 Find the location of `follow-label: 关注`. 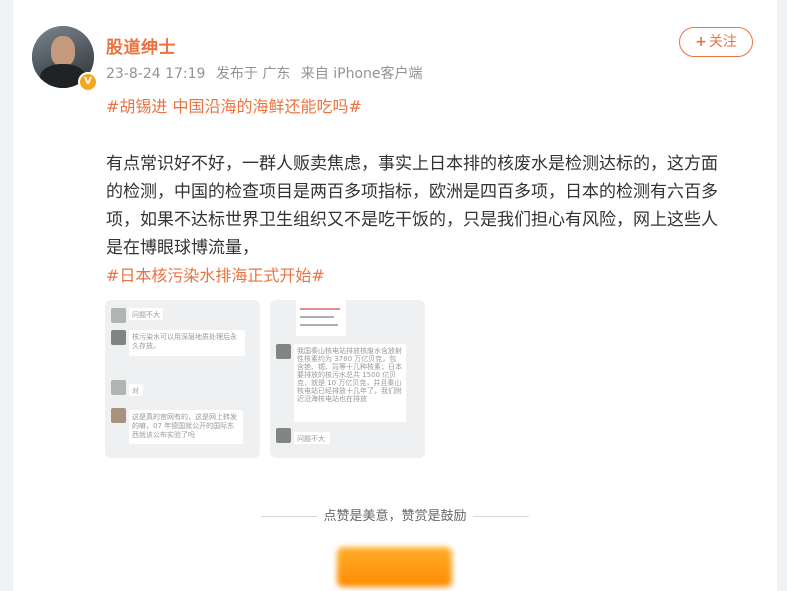

follow-label: 关注 is located at coordinates (722, 42).